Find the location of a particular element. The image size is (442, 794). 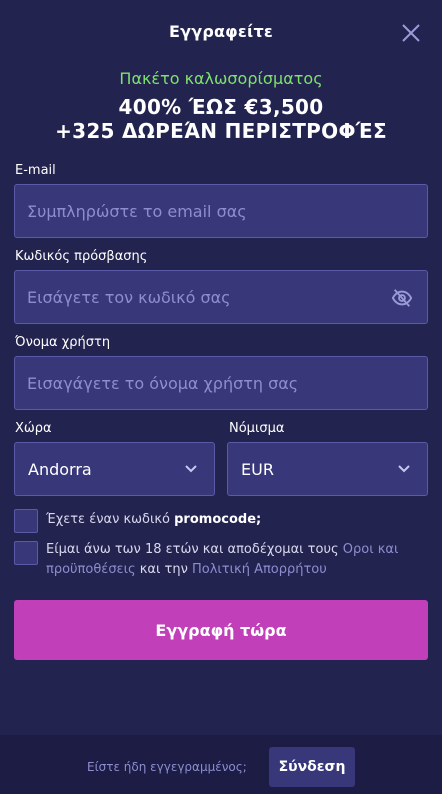

username-field-box is located at coordinates (221, 383).